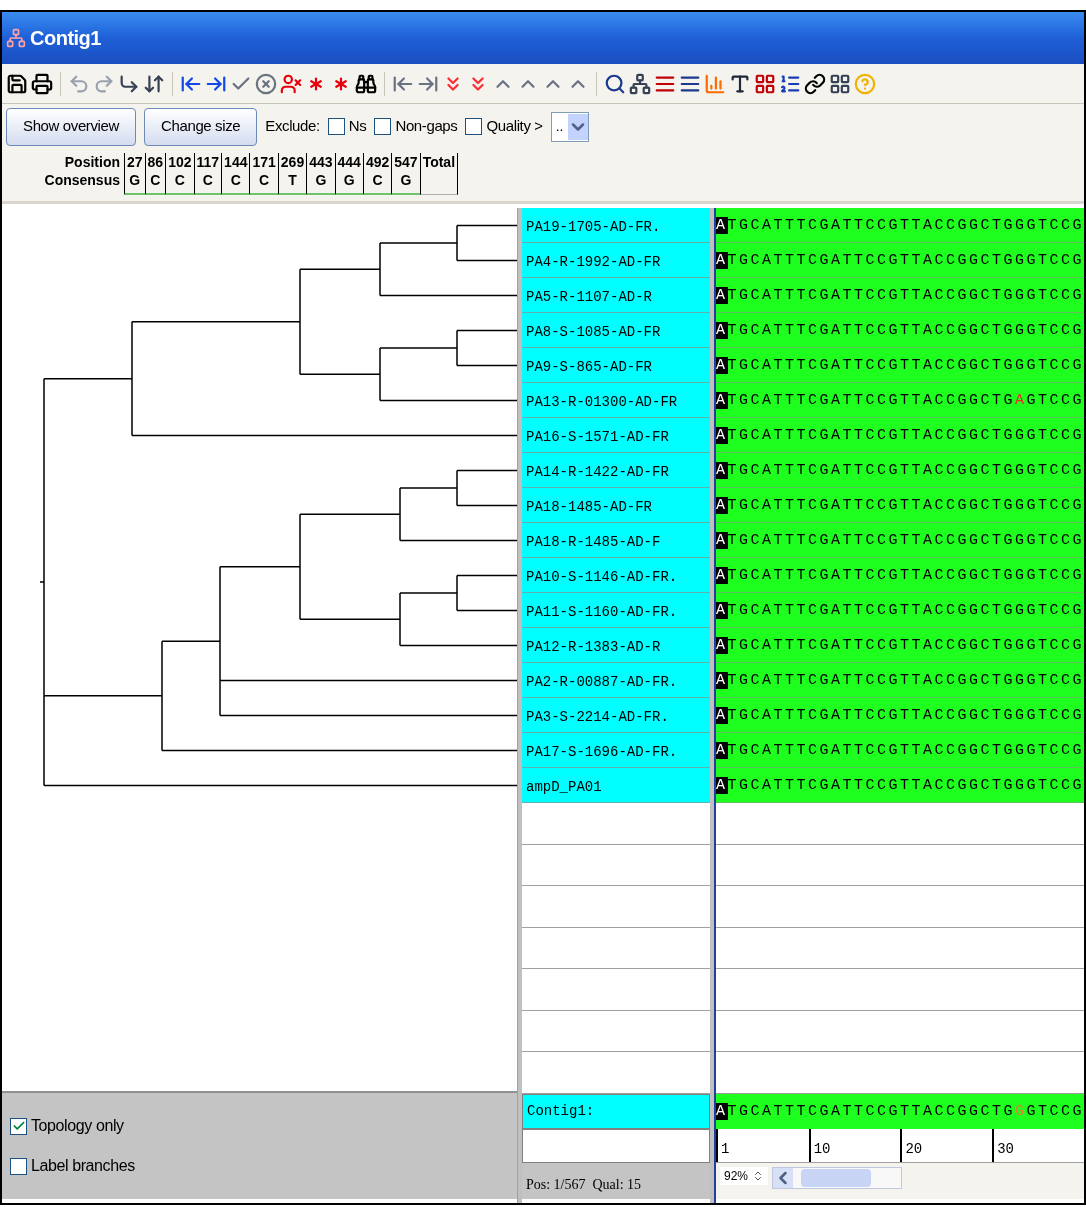 This screenshot has width=1086, height=1207. Describe the element at coordinates (616, 750) in the screenshot. I see `sequence-name: PA17-S-1696-AD-FR.` at that location.